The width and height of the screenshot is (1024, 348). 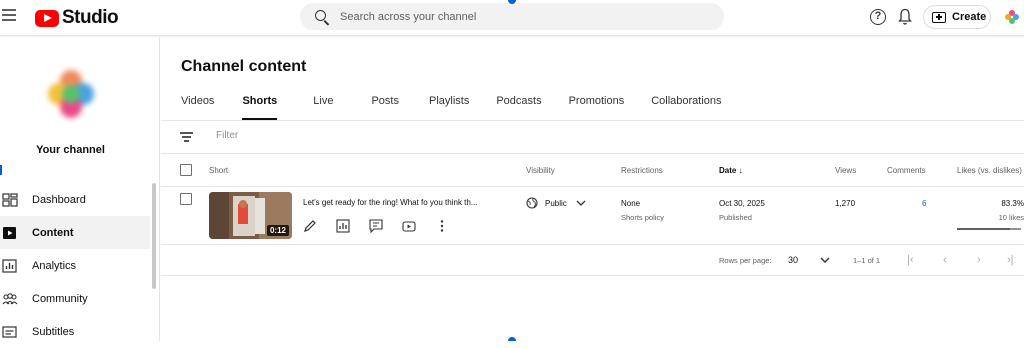 What do you see at coordinates (186, 137) in the screenshot?
I see `filter-icon` at bounding box center [186, 137].